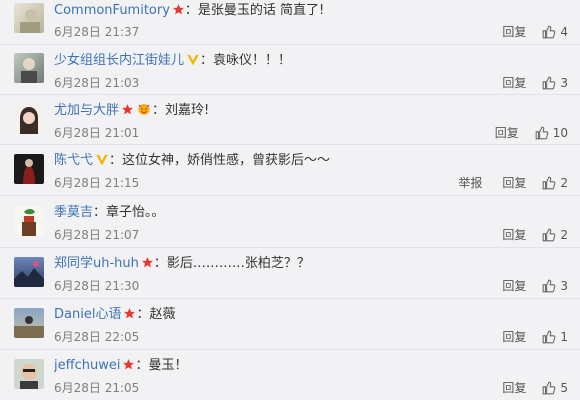 The height and width of the screenshot is (400, 580). Describe the element at coordinates (97, 235) in the screenshot. I see `comment-time: 6月28日 21:07` at that location.